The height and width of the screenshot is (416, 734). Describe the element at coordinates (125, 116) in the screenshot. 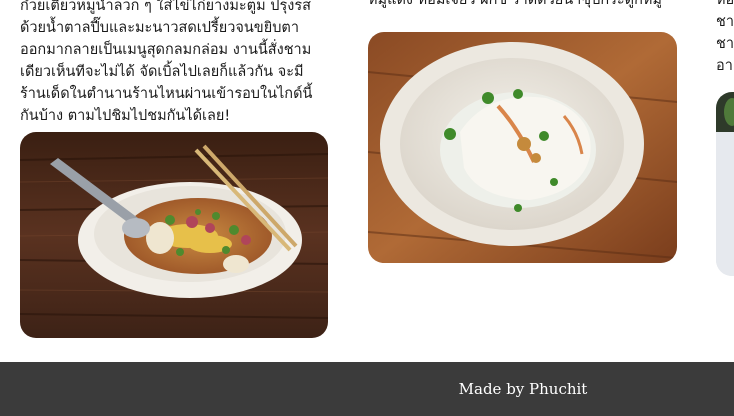

I see `card-1-line: กันบ้าง ตามไปชิมไปชมกันได้เลย!` at that location.